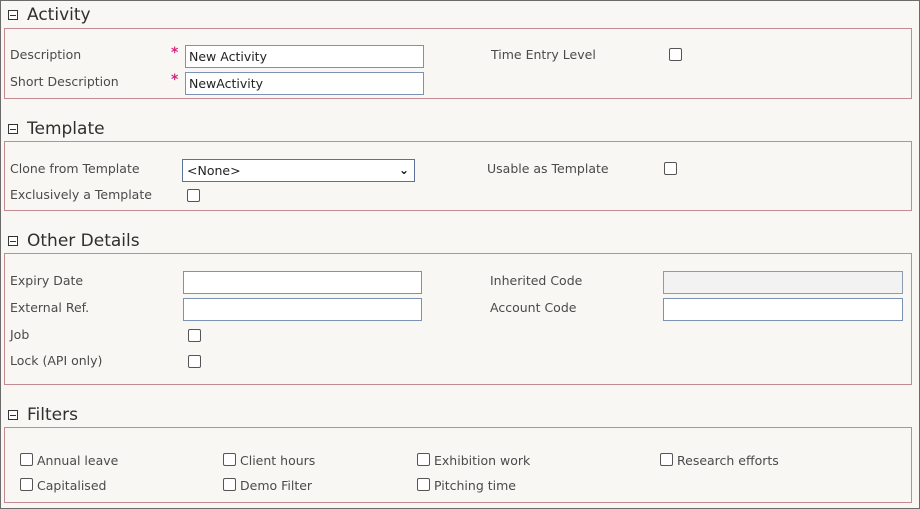 The width and height of the screenshot is (920, 509). Describe the element at coordinates (50, 307) in the screenshot. I see `external-ref-label: External Ref.` at that location.